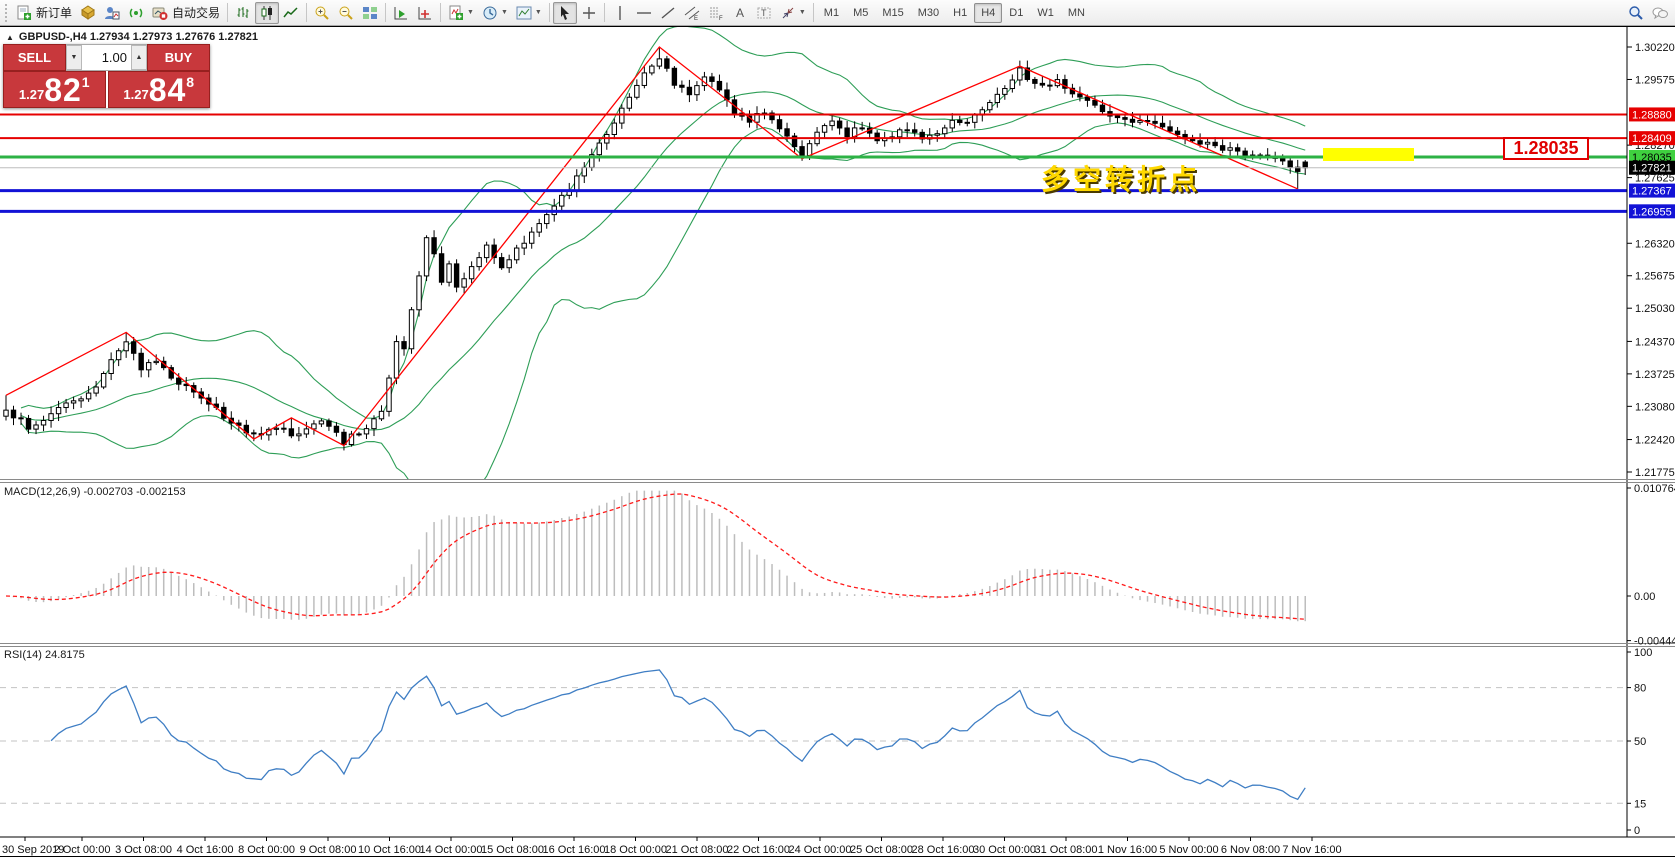  What do you see at coordinates (139, 57) in the screenshot?
I see `volume-increase-button: ▲` at bounding box center [139, 57].